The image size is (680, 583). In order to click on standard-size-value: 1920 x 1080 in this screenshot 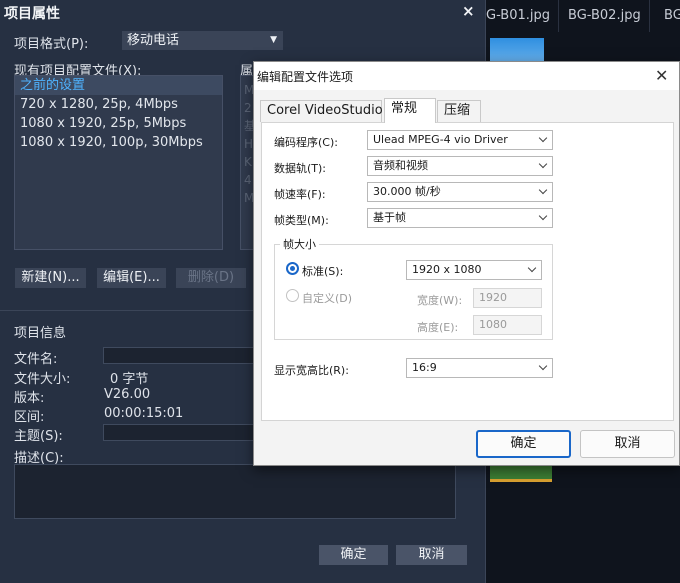, I will do `click(447, 269)`.